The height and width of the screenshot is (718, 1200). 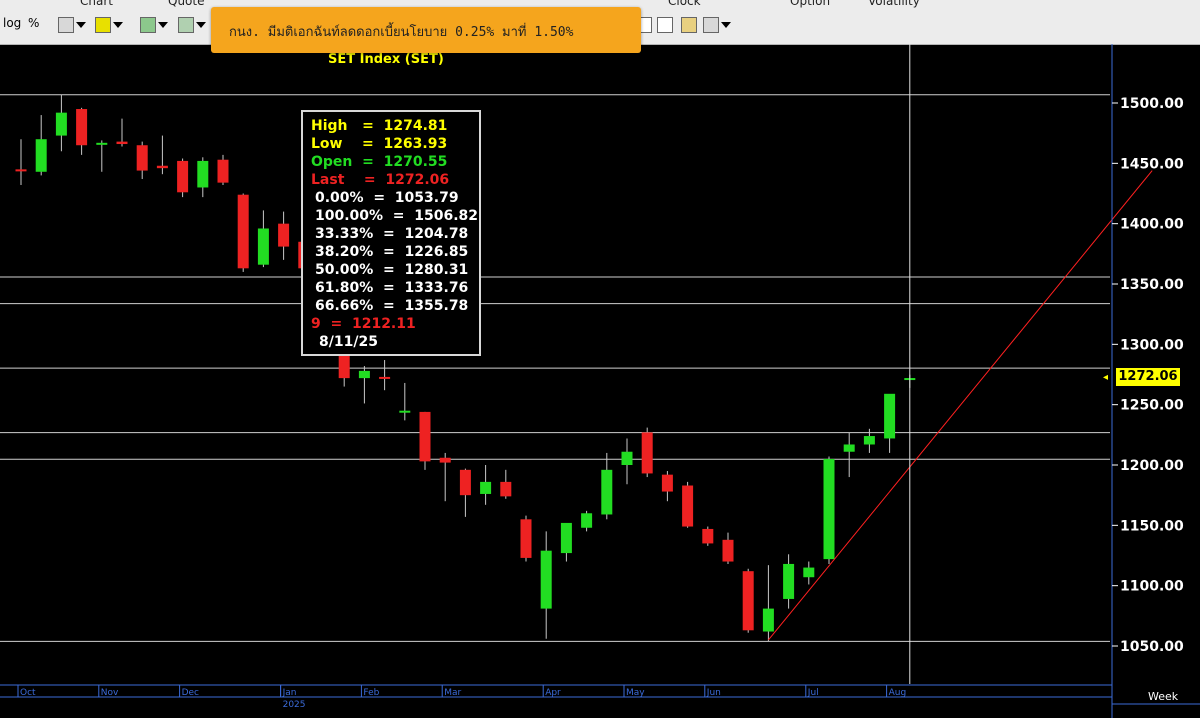 What do you see at coordinates (190, 693) in the screenshot?
I see `x-tick-label: Dec` at bounding box center [190, 693].